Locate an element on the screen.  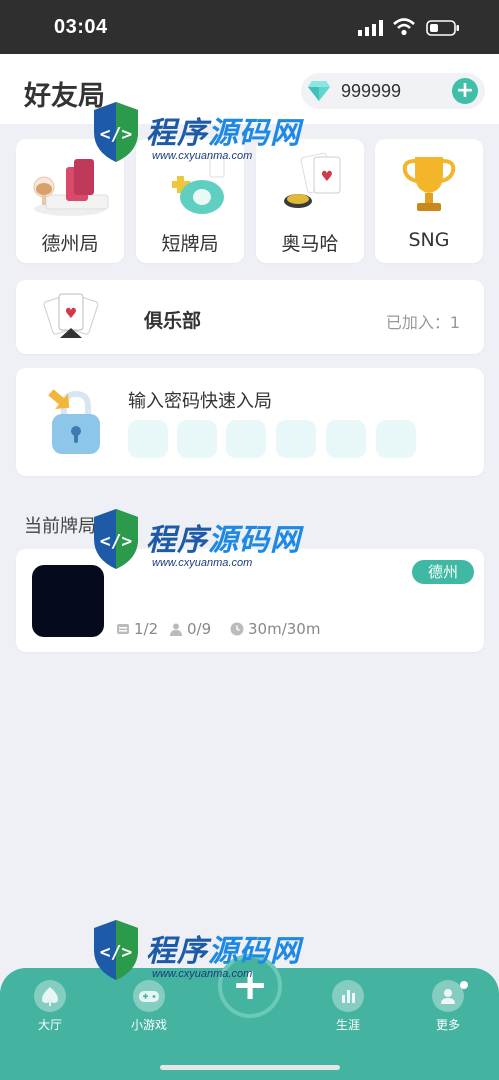
table-time-text: 30m/30m is located at coordinates (284, 629).